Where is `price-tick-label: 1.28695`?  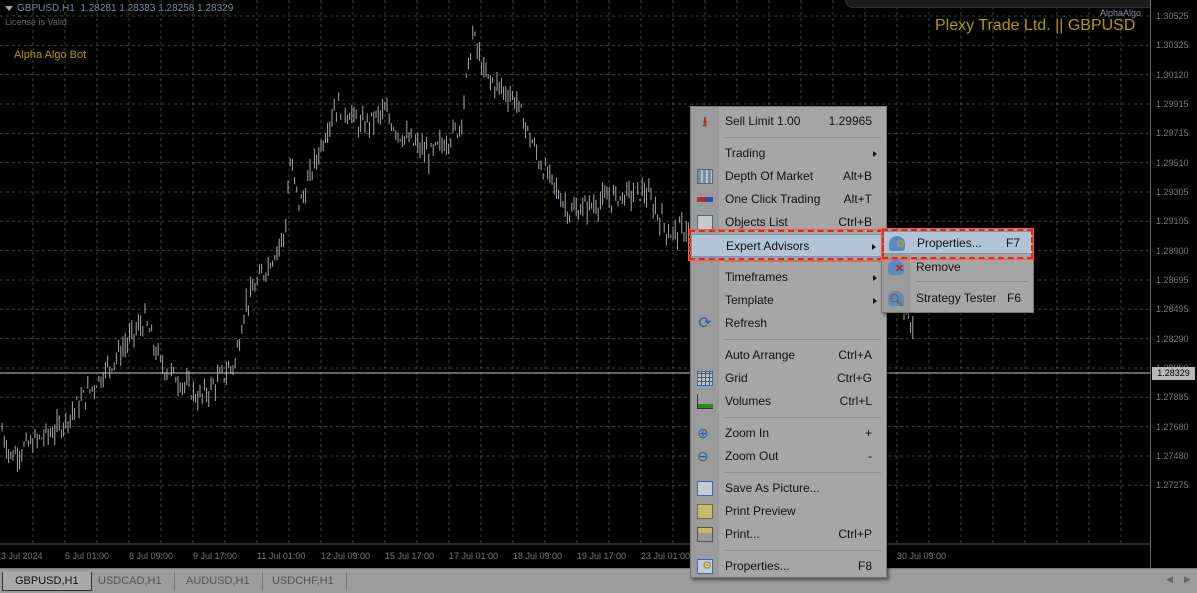
price-tick-label: 1.28695 is located at coordinates (1172, 279).